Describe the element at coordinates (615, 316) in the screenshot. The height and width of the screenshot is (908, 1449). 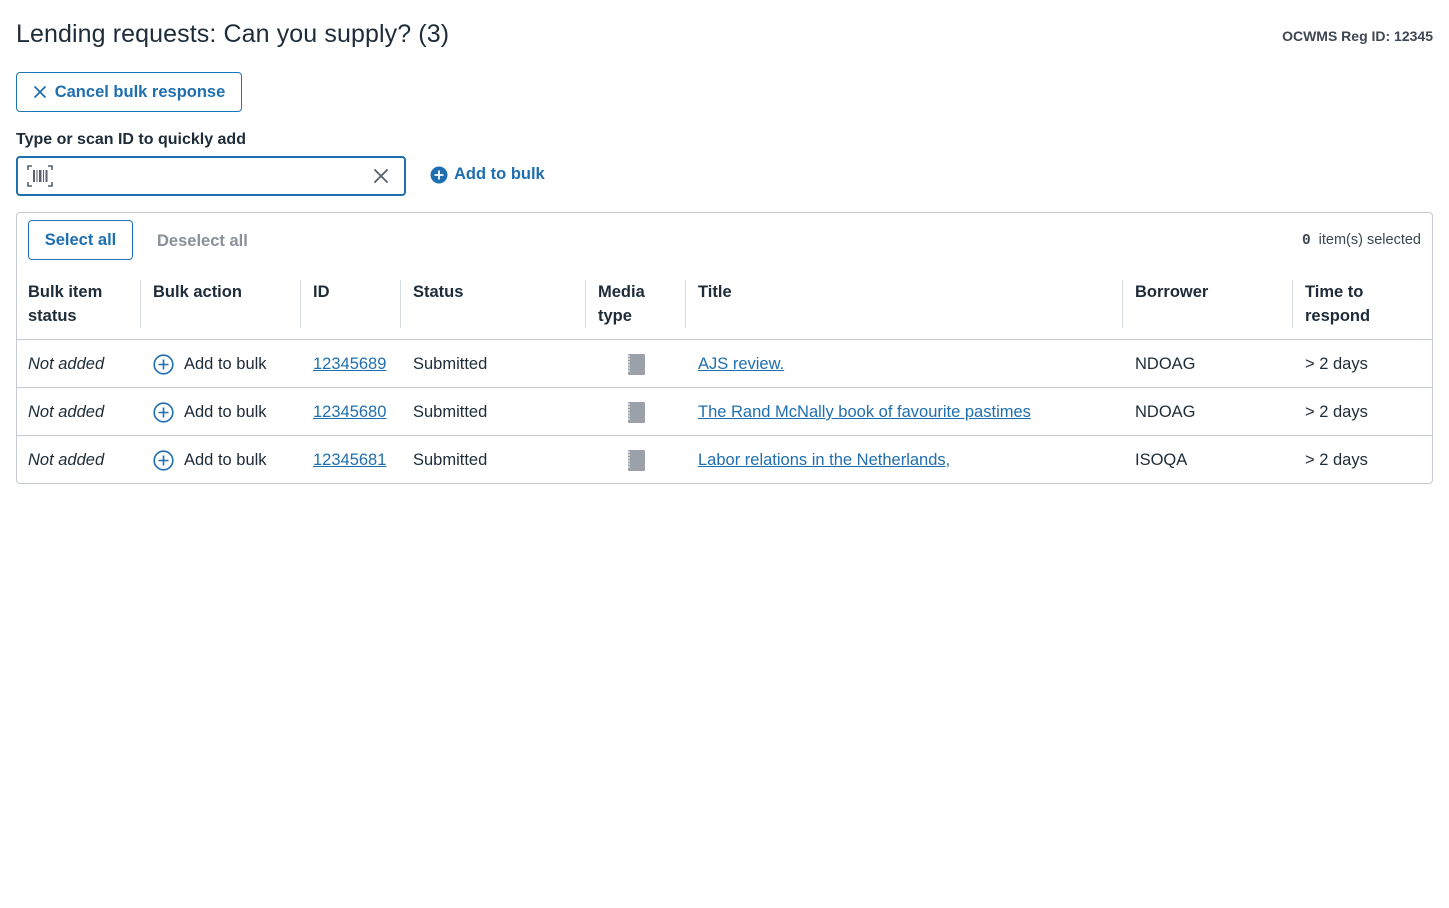
I see `column-header-line: type` at that location.